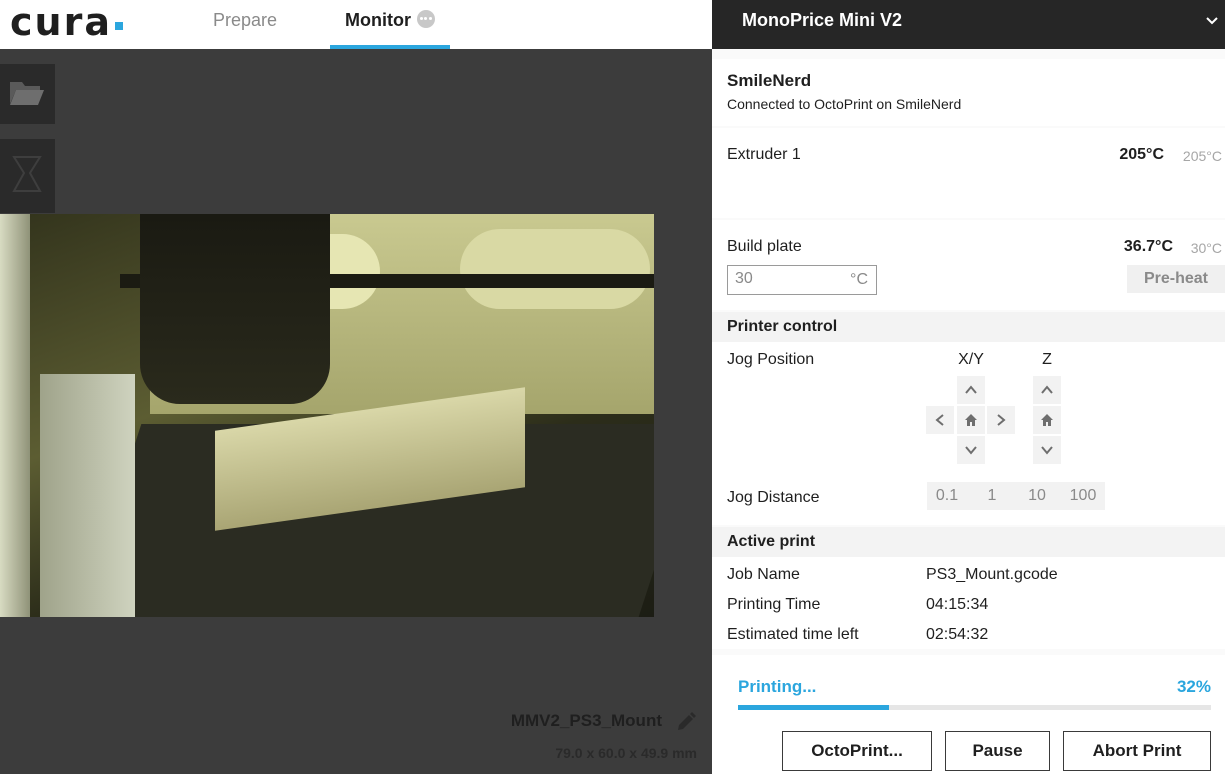 The width and height of the screenshot is (1225, 774). What do you see at coordinates (1148, 246) in the screenshot?
I see `build-plate-current-temp: 36.7°C` at bounding box center [1148, 246].